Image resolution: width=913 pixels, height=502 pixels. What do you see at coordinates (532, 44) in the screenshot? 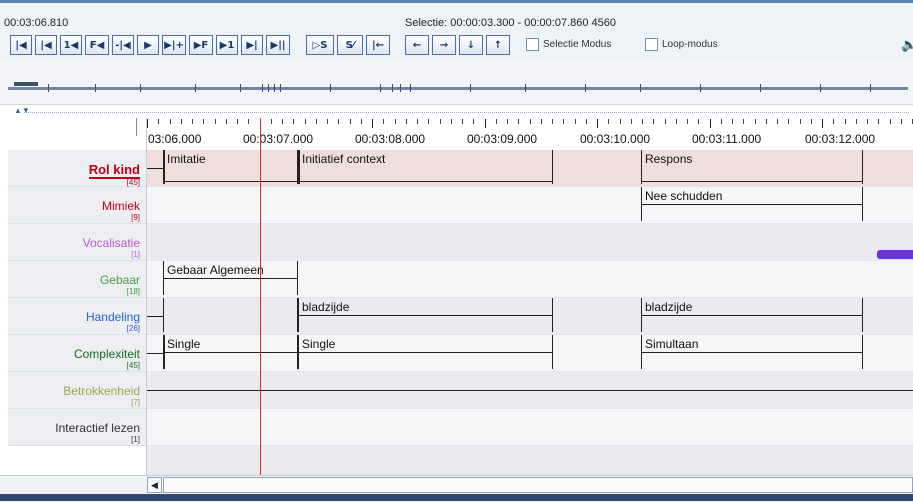
I see `selection-mode-checkbox` at bounding box center [532, 44].